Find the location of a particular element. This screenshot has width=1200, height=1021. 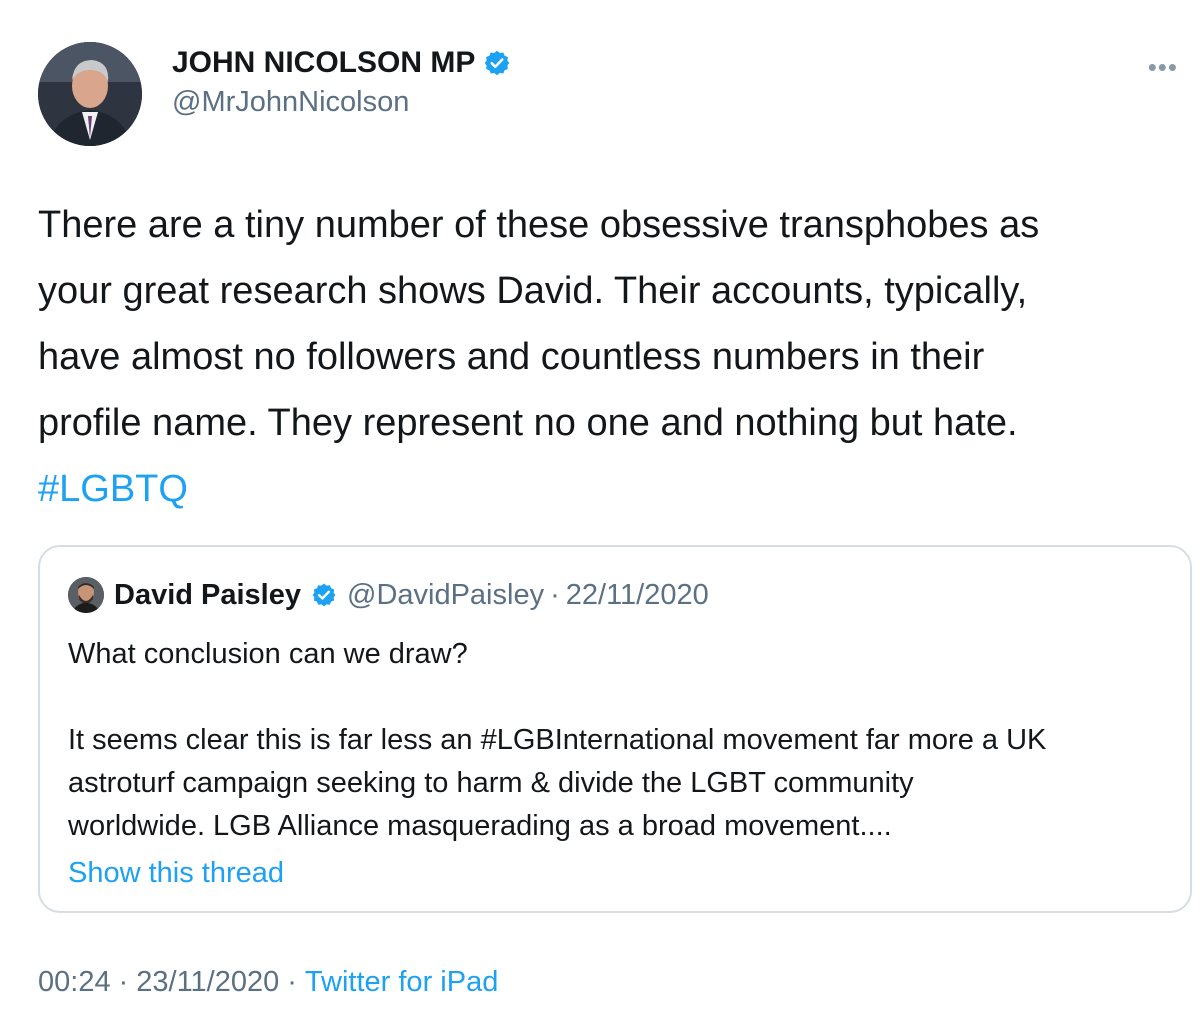

author-handle: @MrJohnNicolson is located at coordinates (290, 102).